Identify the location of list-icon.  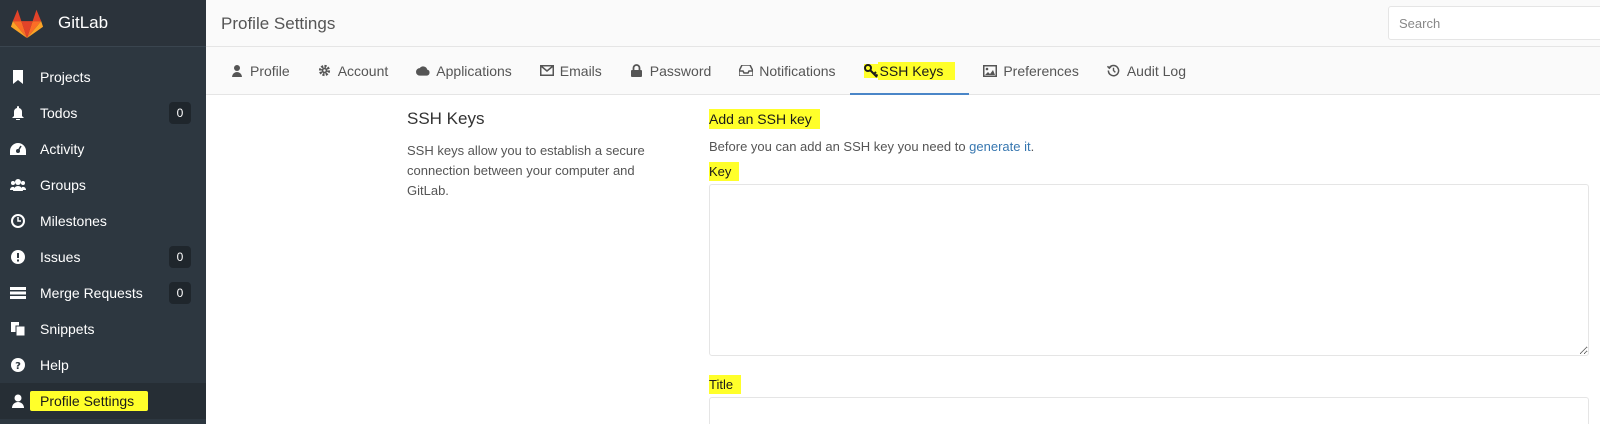
(18, 293).